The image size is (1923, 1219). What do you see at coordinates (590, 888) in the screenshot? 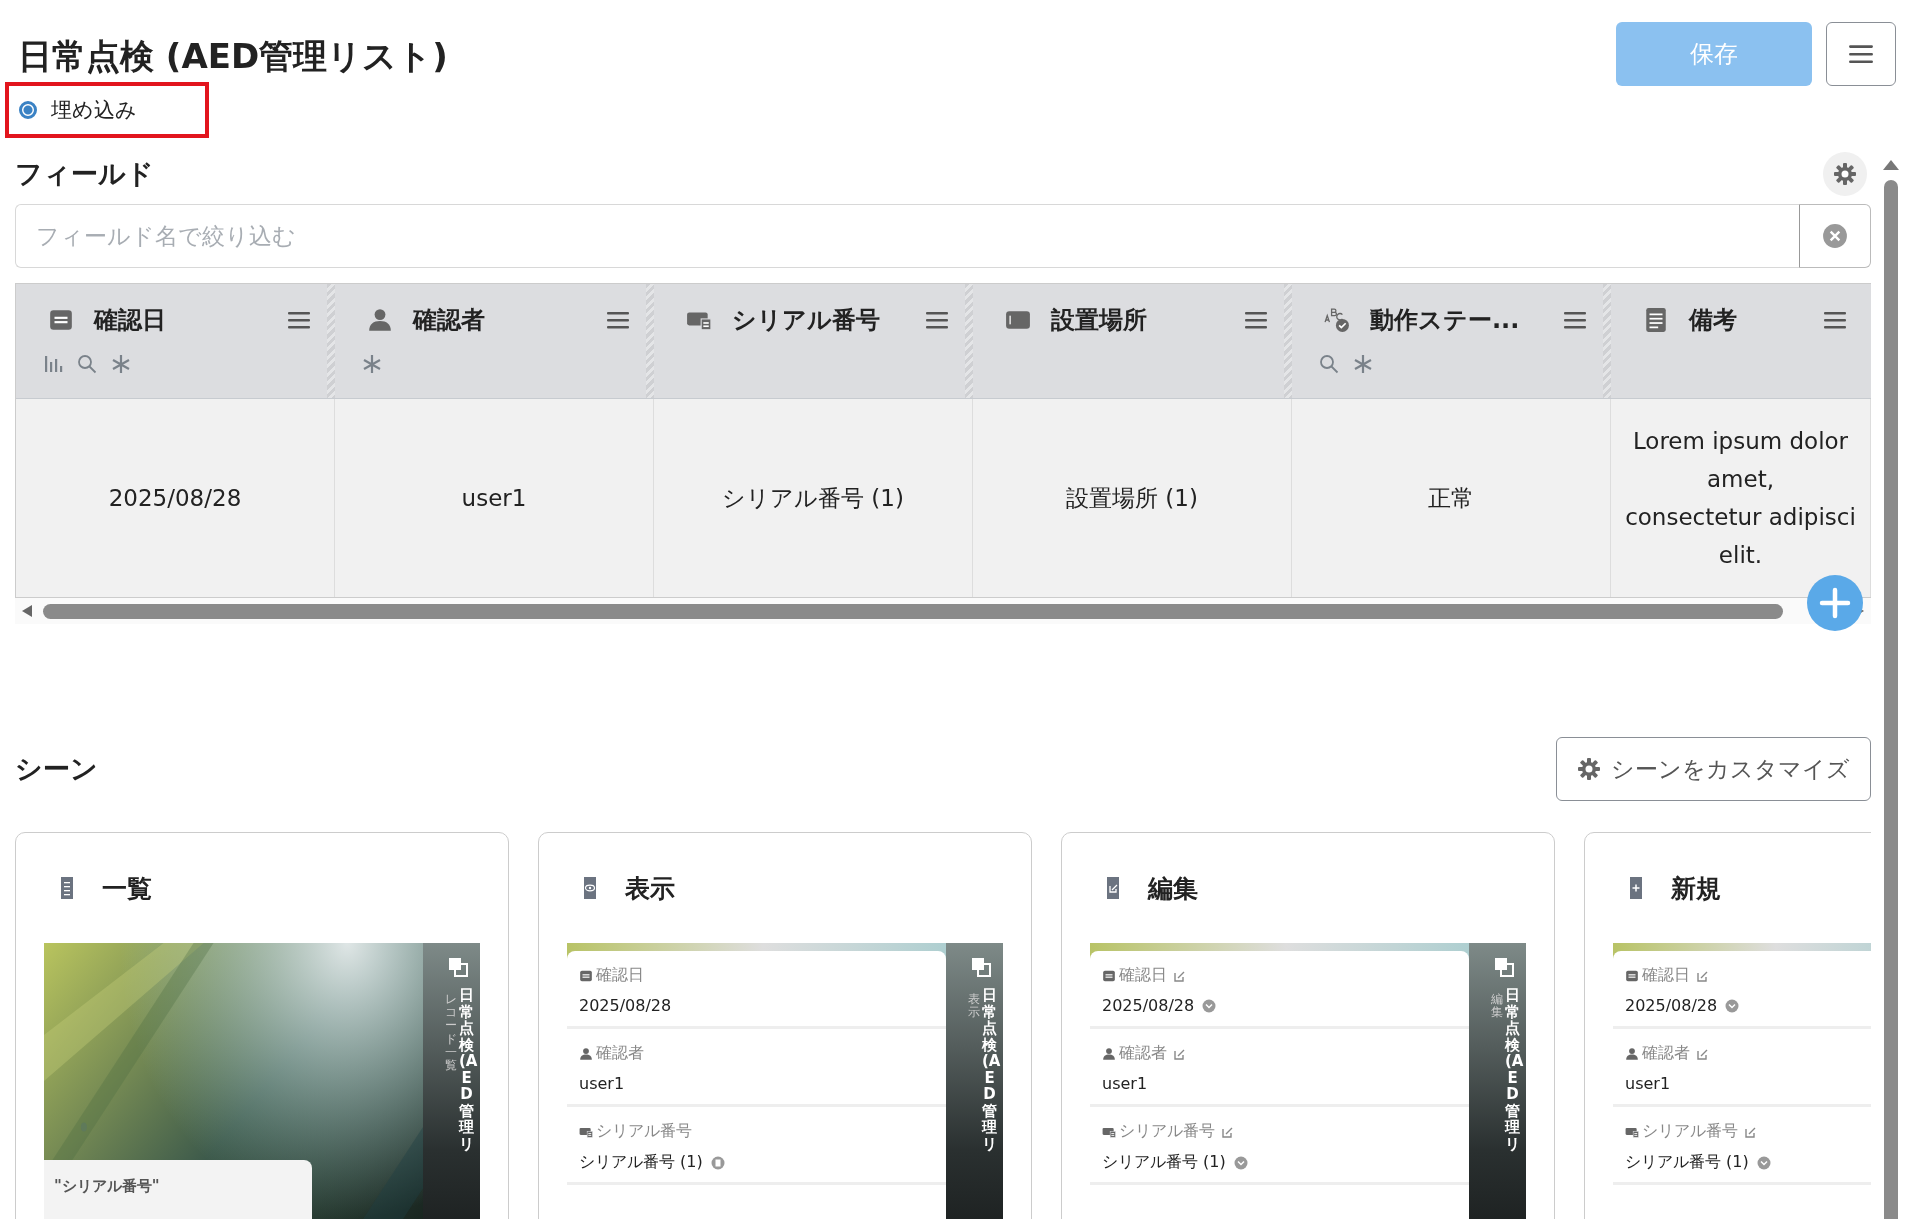
I see `eye-page-icon` at bounding box center [590, 888].